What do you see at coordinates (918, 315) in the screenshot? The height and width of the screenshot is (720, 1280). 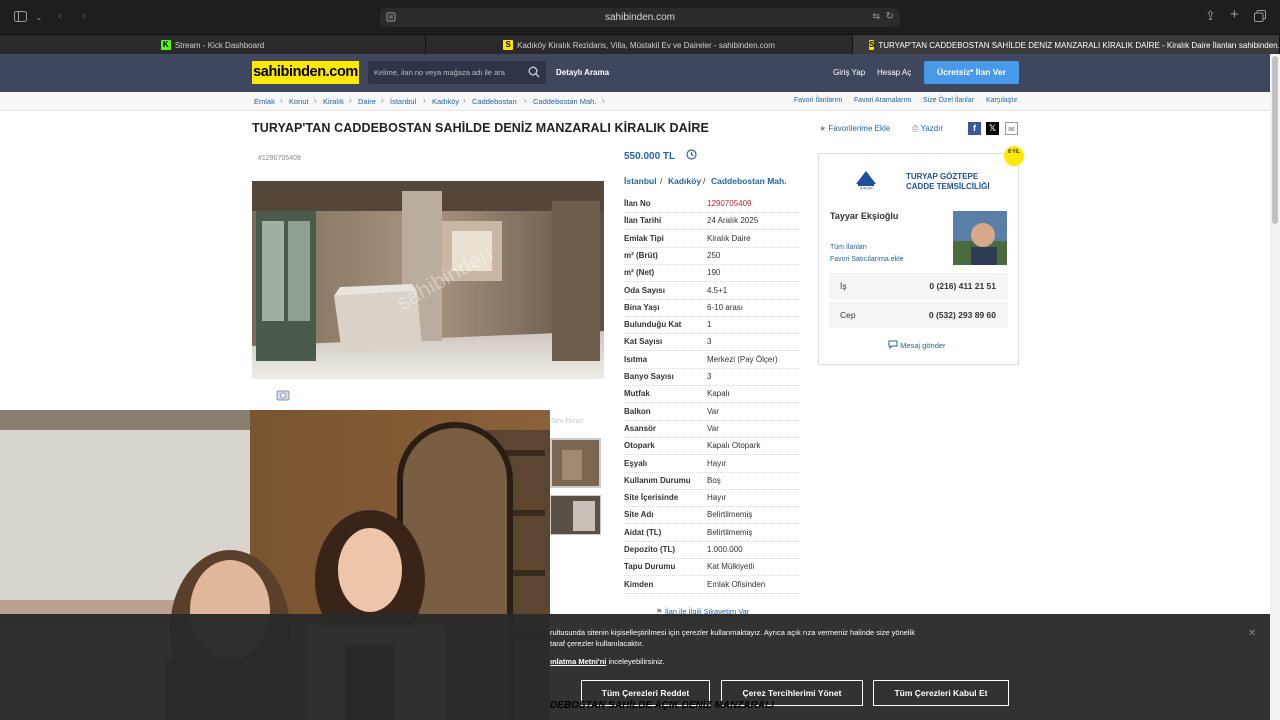 I see `mobile-phone-row: Cep 0 (532) 293 89 60` at bounding box center [918, 315].